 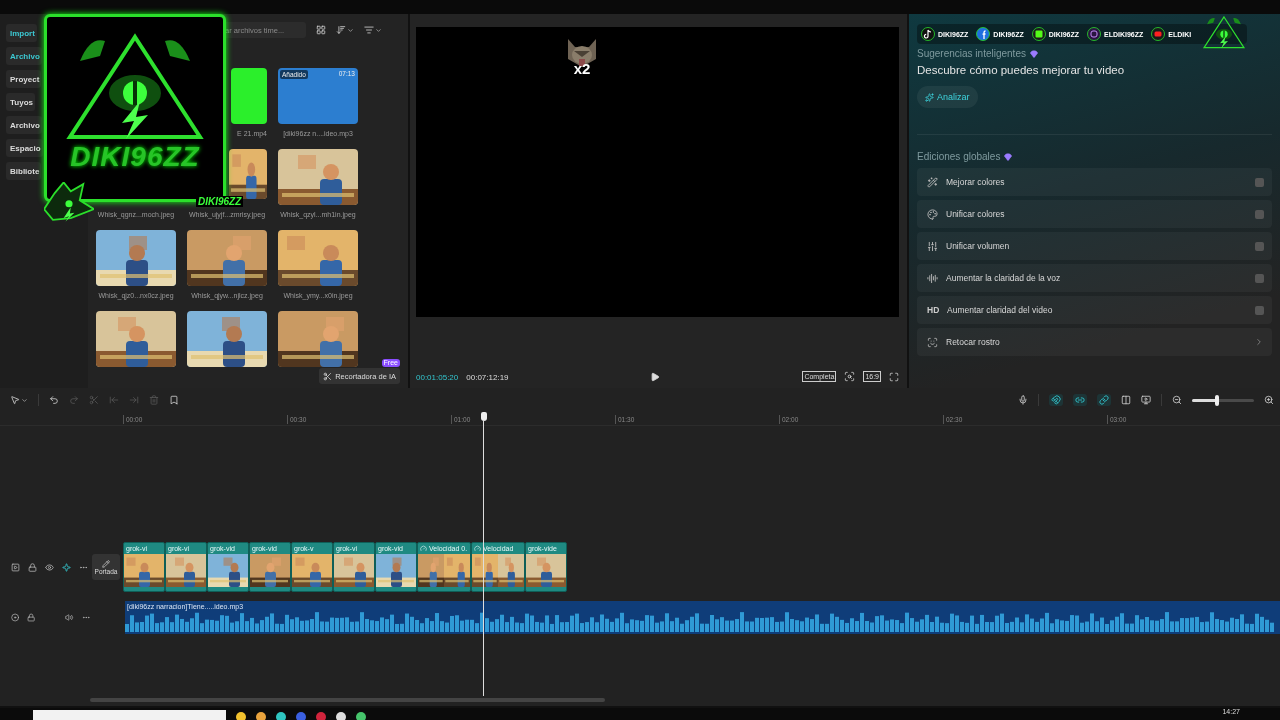 What do you see at coordinates (932, 278) in the screenshot?
I see `audio-lines-icon` at bounding box center [932, 278].